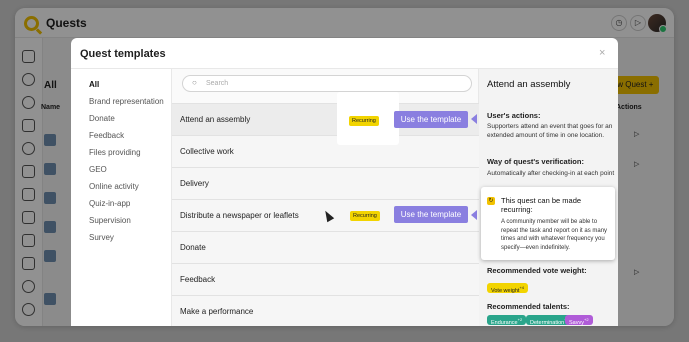 The image size is (689, 342). What do you see at coordinates (193, 247) in the screenshot?
I see `template-name: Donate` at bounding box center [193, 247].